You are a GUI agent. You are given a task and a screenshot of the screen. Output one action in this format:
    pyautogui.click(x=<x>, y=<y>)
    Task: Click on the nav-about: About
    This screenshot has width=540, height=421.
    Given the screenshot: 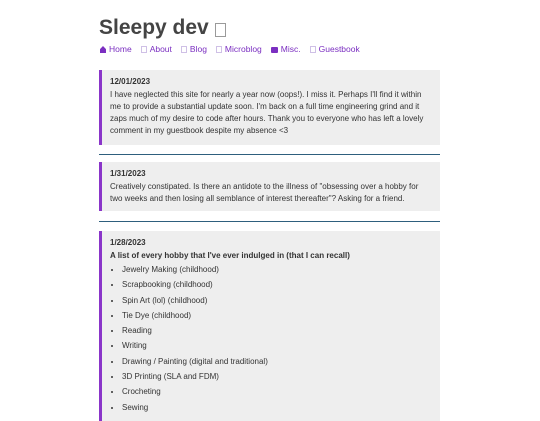 What is the action you would take?
    pyautogui.click(x=156, y=49)
    